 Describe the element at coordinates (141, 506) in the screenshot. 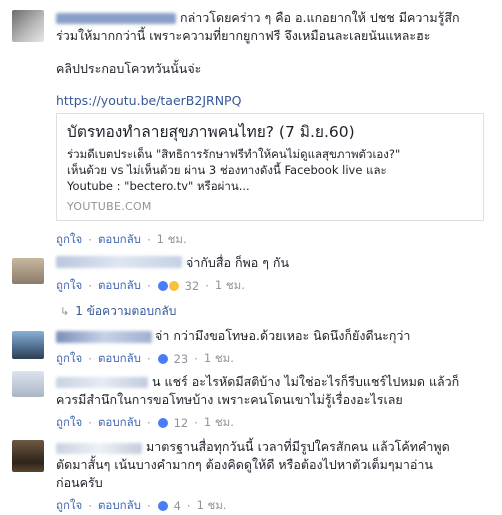

I see `comment-actions: ถูกใจ · ตอบกลับ · 4 · 1 ชม.` at that location.